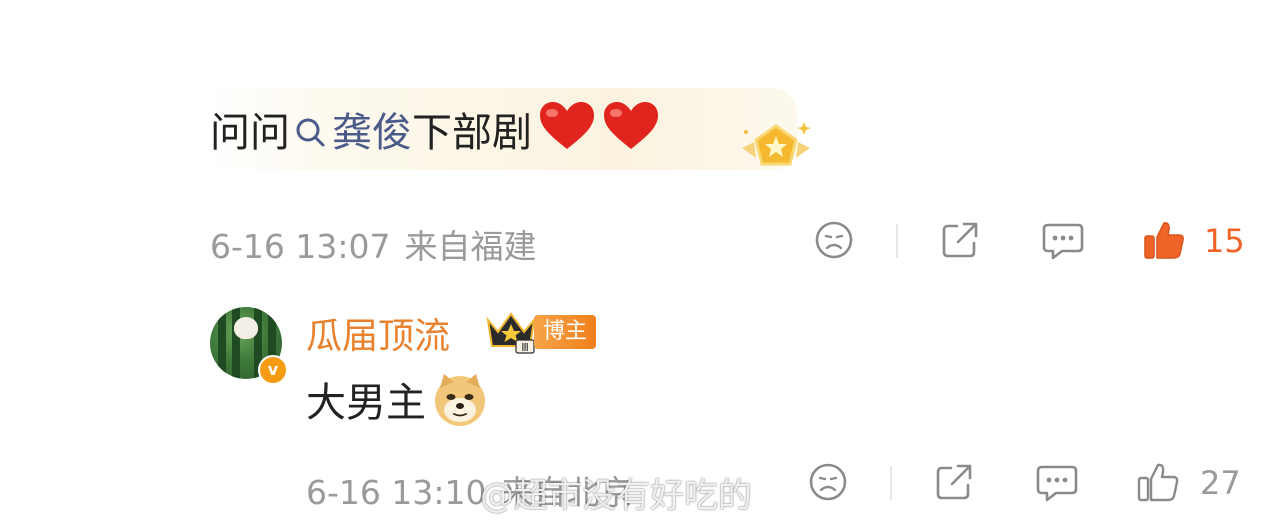 The image size is (1284, 527). Describe the element at coordinates (378, 333) in the screenshot. I see `reply-username: 瓜届顶流` at that location.